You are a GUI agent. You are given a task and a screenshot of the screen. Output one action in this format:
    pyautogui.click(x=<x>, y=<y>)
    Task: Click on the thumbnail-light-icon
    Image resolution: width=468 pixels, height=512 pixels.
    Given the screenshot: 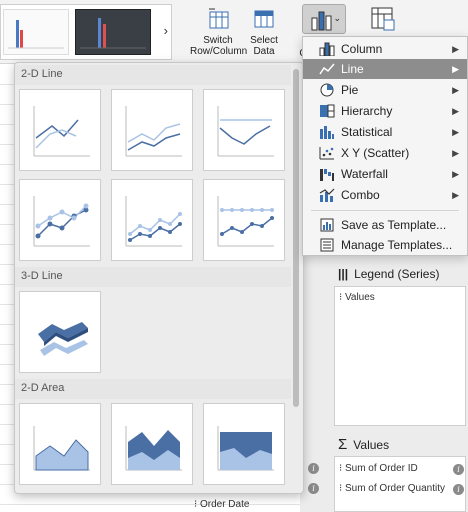 What is the action you would take?
    pyautogui.click(x=36, y=34)
    